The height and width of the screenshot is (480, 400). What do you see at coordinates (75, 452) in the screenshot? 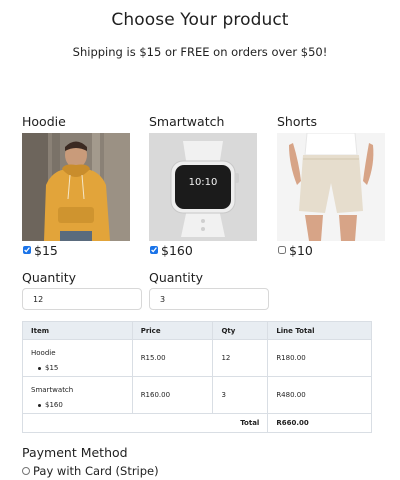
I see `payment-method-title: Payment Method` at bounding box center [75, 452].